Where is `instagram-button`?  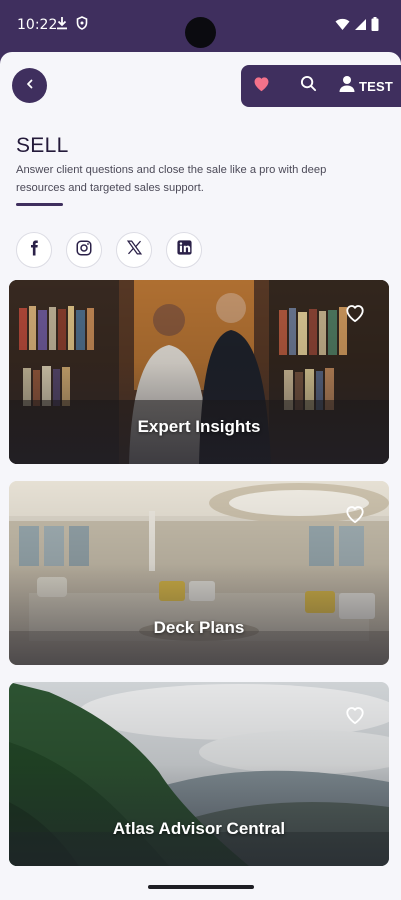 instagram-button is located at coordinates (84, 250).